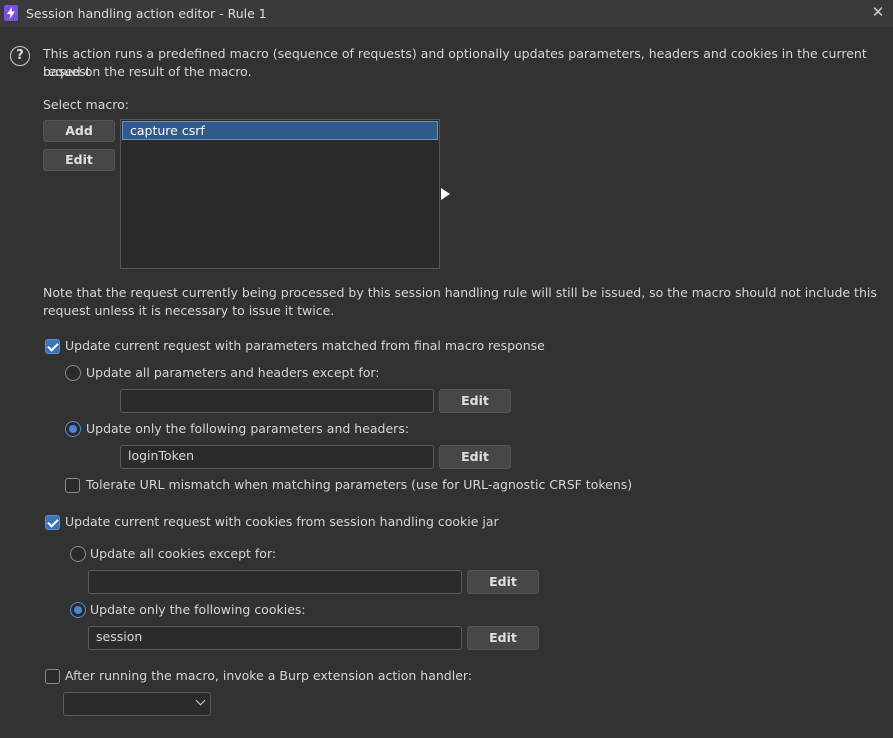 Image resolution: width=893 pixels, height=738 pixels. Describe the element at coordinates (146, 13) in the screenshot. I see `window-title: Session handling action editor - Rule 1` at that location.